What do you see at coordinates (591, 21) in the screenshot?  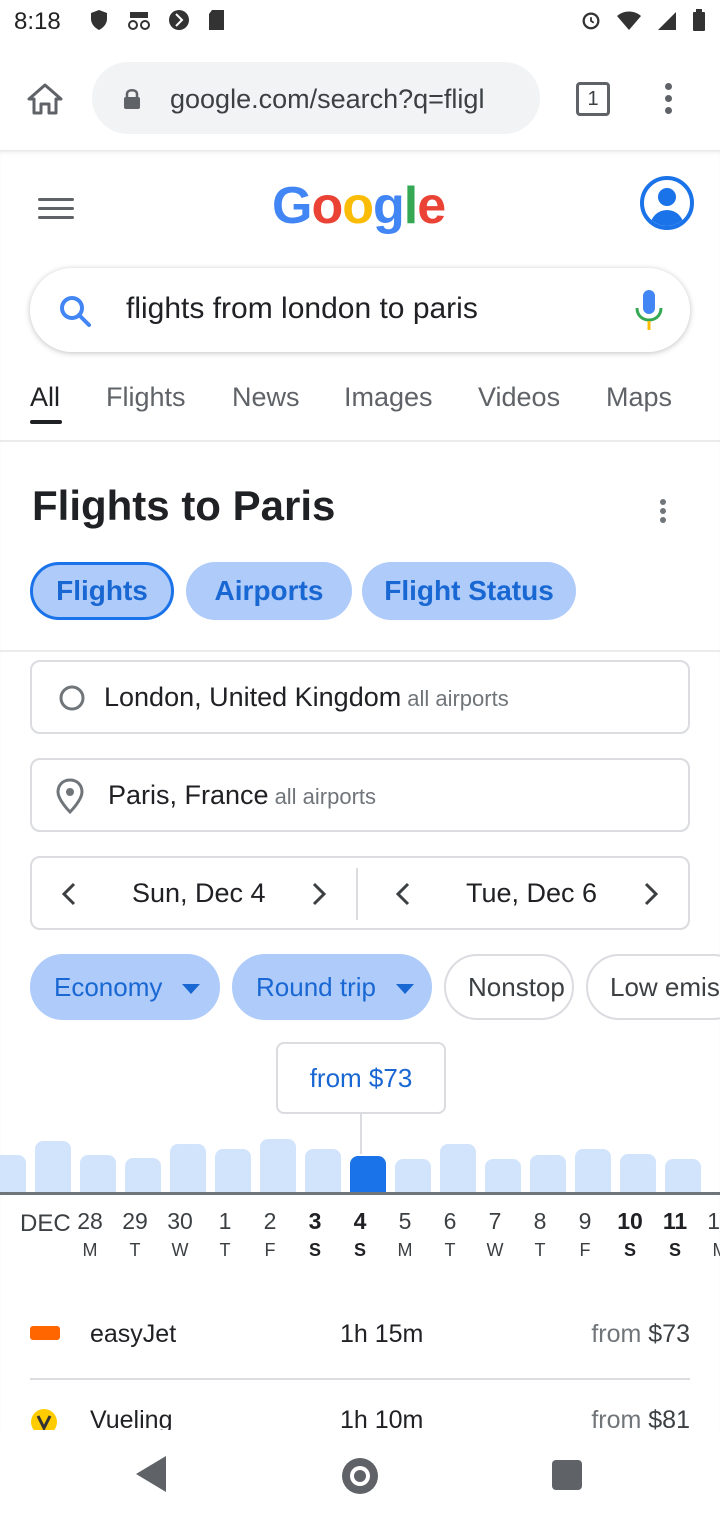 I see `alarm-icon` at bounding box center [591, 21].